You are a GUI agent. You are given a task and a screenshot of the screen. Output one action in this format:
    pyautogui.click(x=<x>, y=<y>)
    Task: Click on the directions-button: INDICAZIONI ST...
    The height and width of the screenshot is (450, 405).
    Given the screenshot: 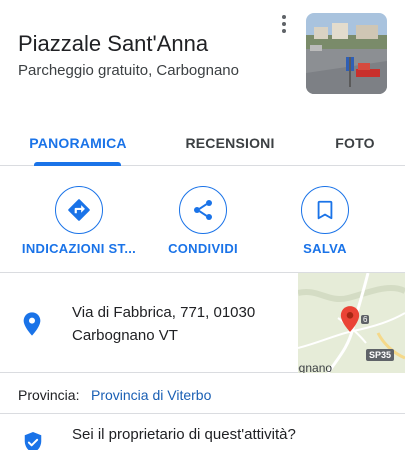 What is the action you would take?
    pyautogui.click(x=79, y=226)
    